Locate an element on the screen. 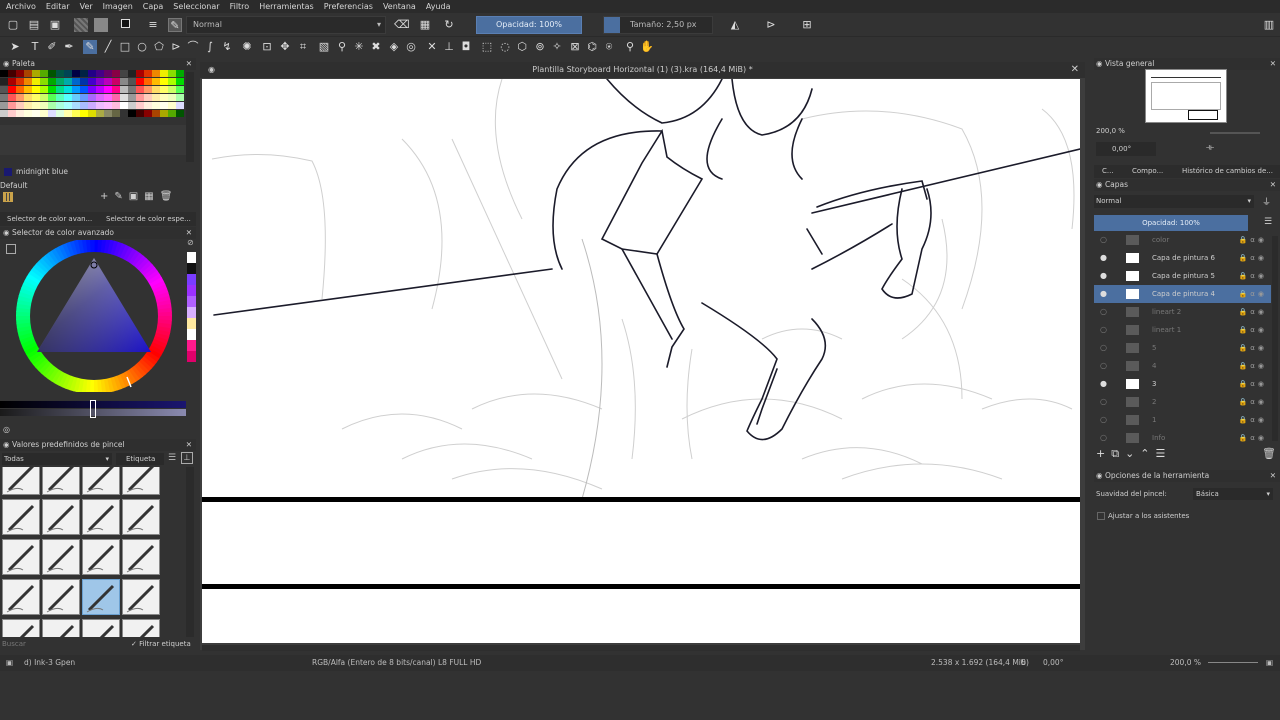  rotate-icon: ↻ is located at coordinates (1023, 663).